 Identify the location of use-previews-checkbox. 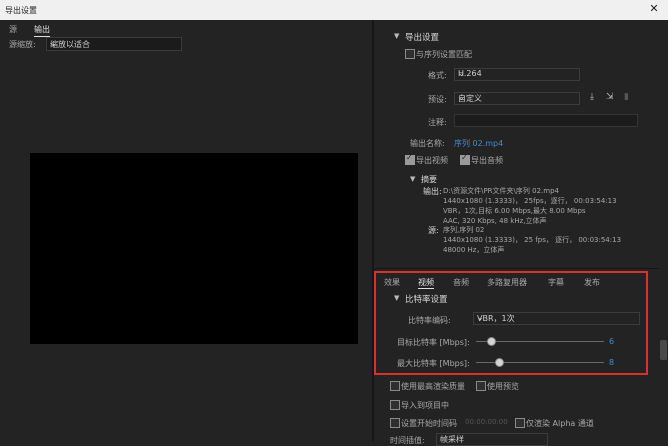
(481, 386).